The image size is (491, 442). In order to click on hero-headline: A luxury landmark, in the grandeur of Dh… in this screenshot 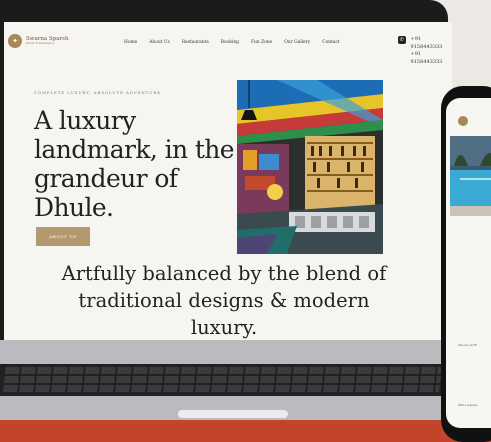, I will do `click(134, 164)`.